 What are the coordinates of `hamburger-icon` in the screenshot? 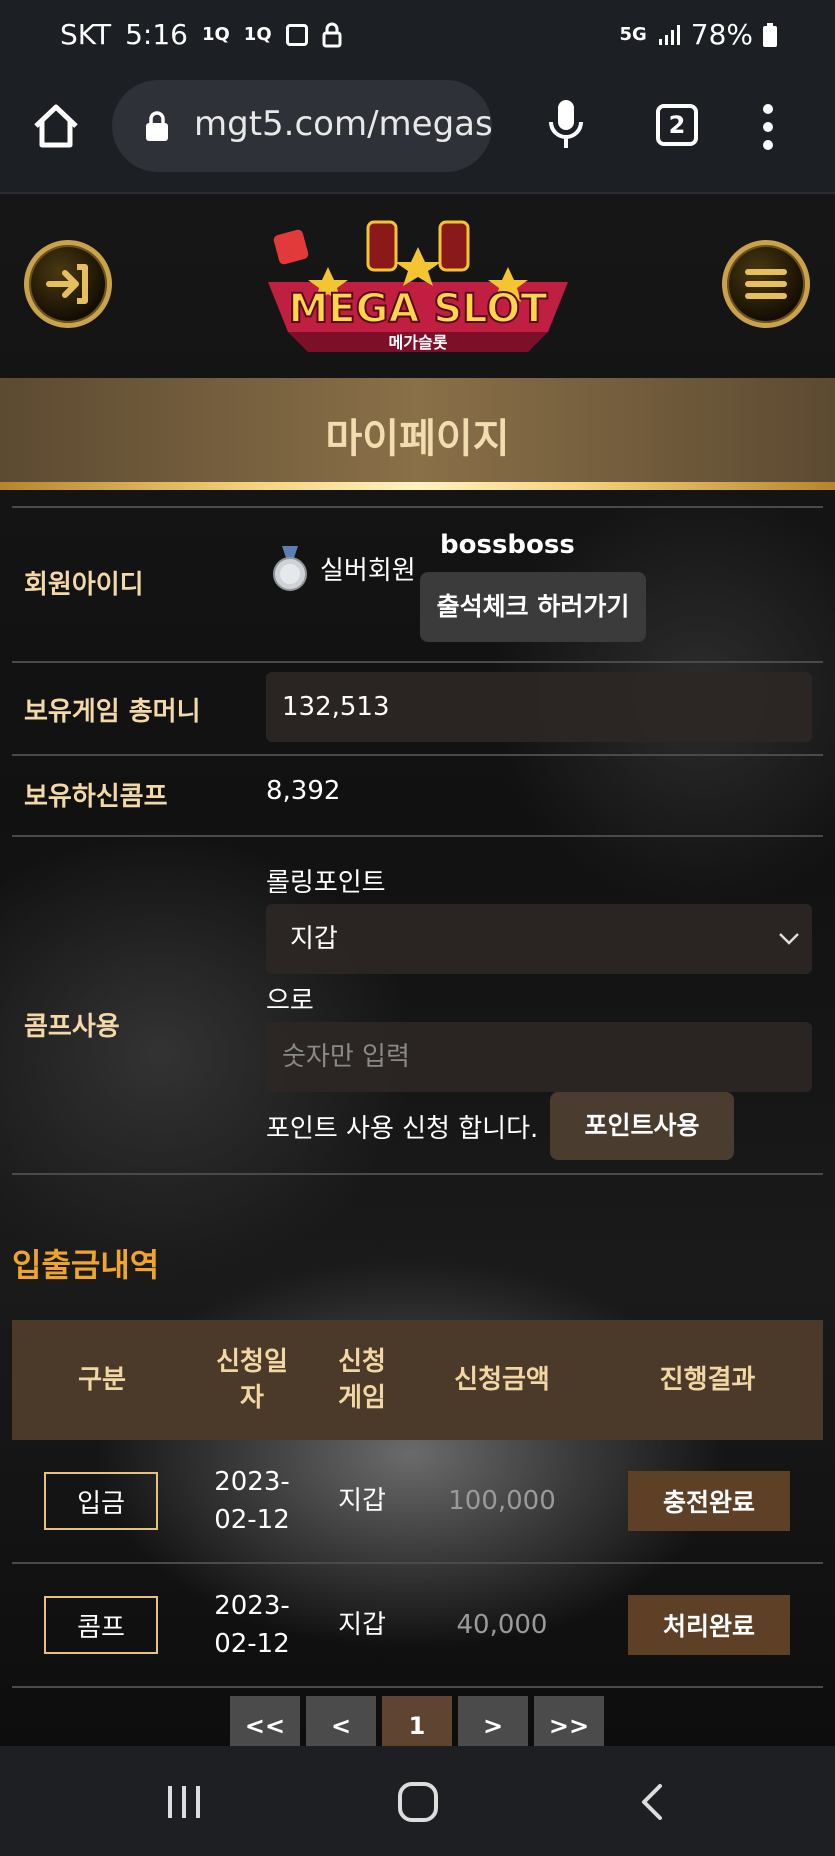 It's located at (766, 284).